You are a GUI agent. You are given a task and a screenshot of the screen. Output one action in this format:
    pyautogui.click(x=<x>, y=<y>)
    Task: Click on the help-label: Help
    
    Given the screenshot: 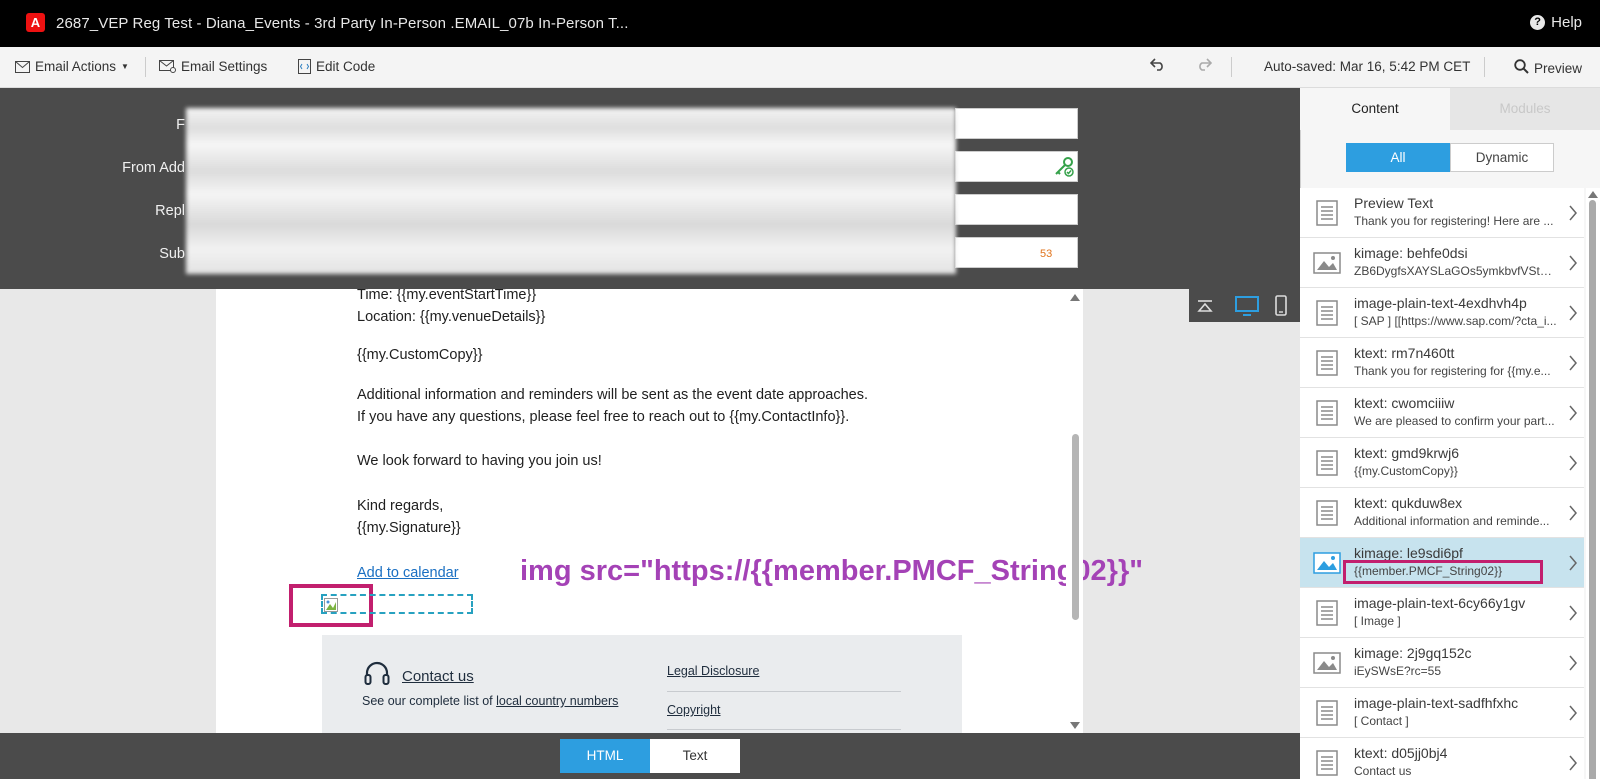 What is the action you would take?
    pyautogui.click(x=1566, y=22)
    